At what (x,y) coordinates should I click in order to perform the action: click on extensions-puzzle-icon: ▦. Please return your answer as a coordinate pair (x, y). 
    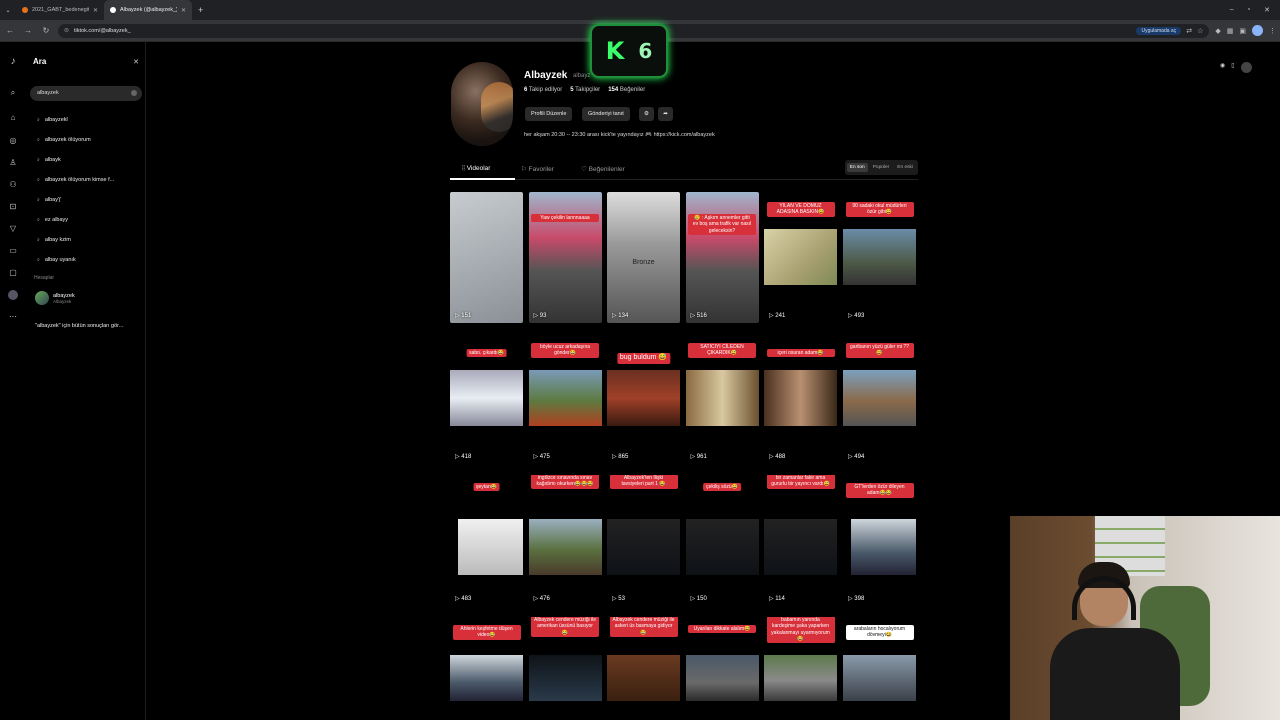
    Looking at the image, I should click on (1230, 31).